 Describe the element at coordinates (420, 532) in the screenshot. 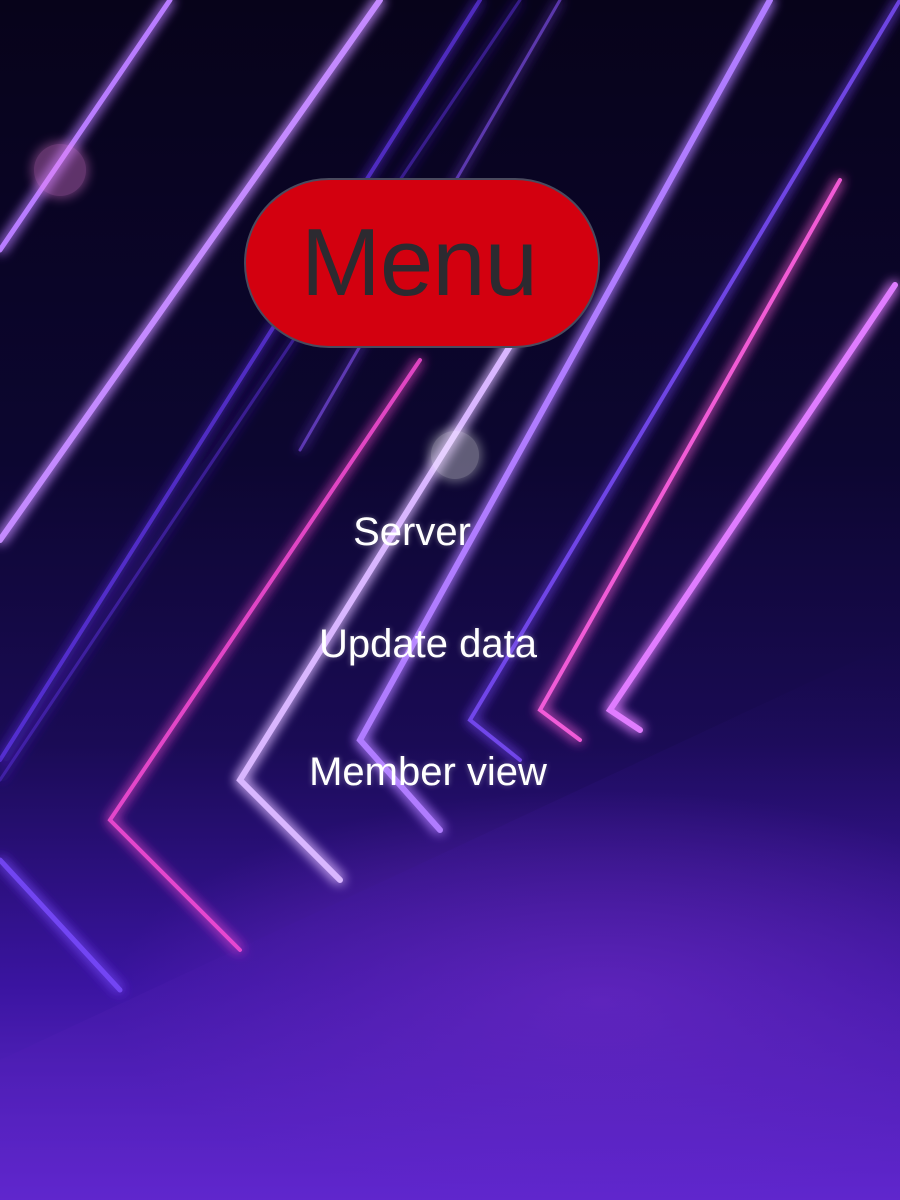

I see `menu-item-server: Server` at that location.